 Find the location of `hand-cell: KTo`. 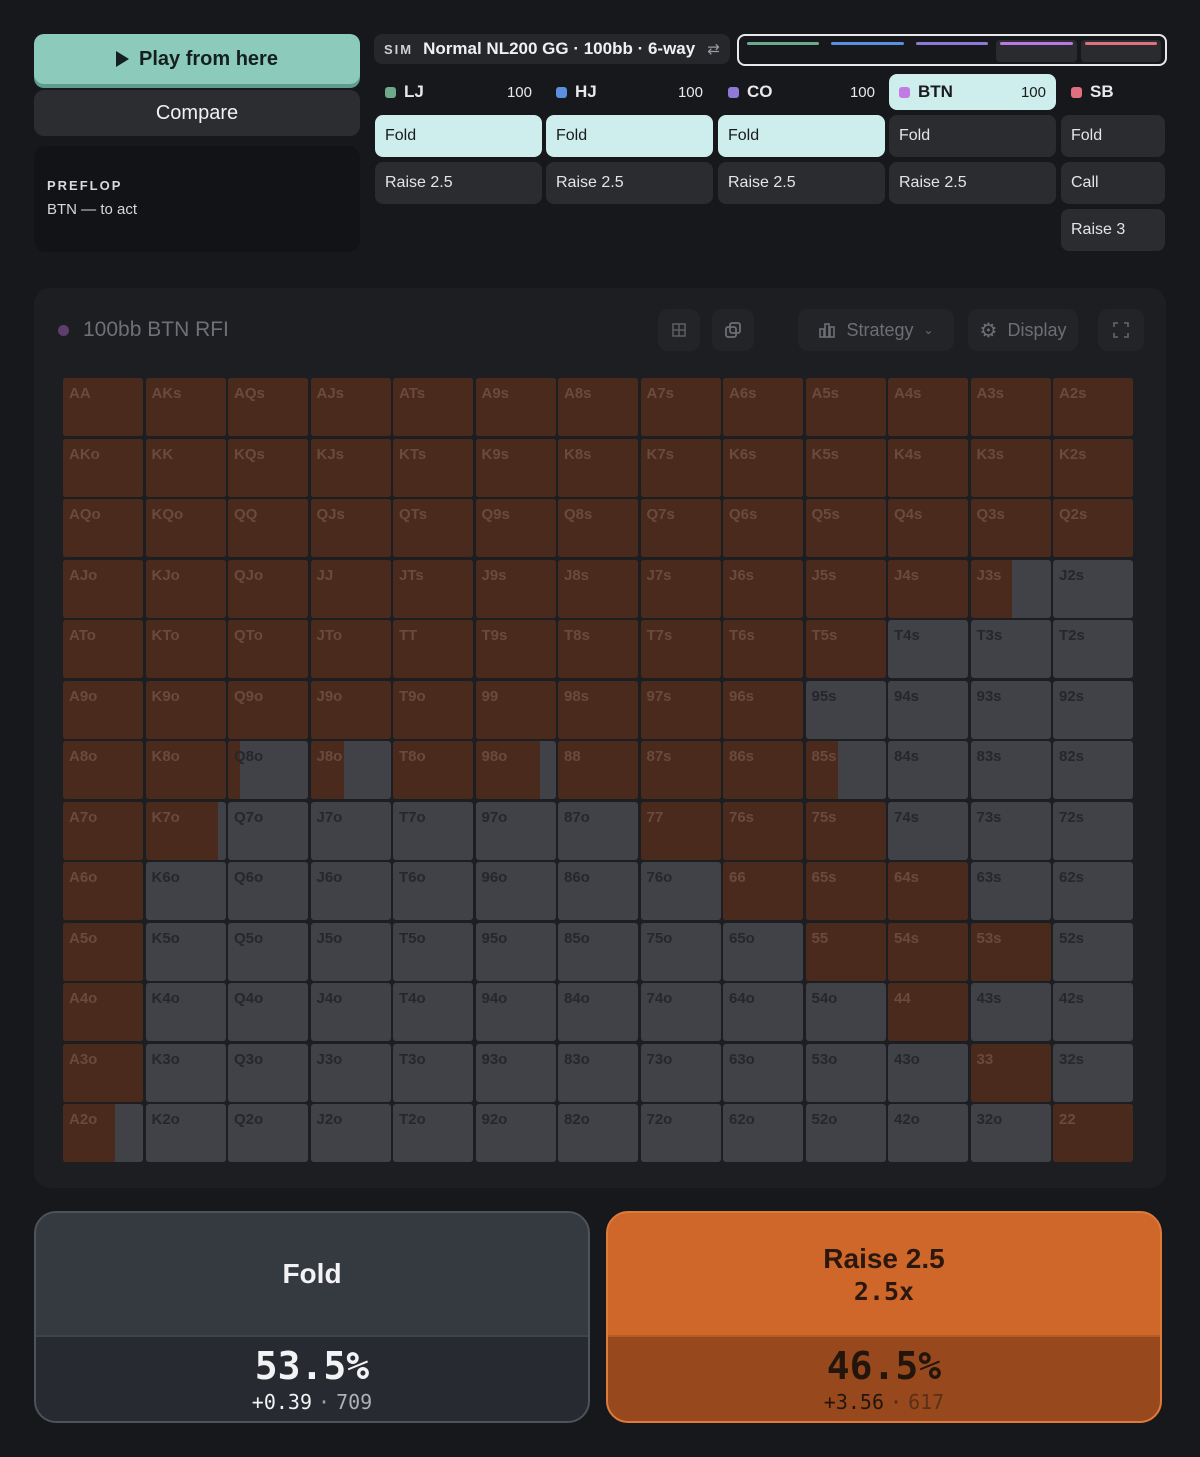

hand-cell: KTo is located at coordinates (185, 649).